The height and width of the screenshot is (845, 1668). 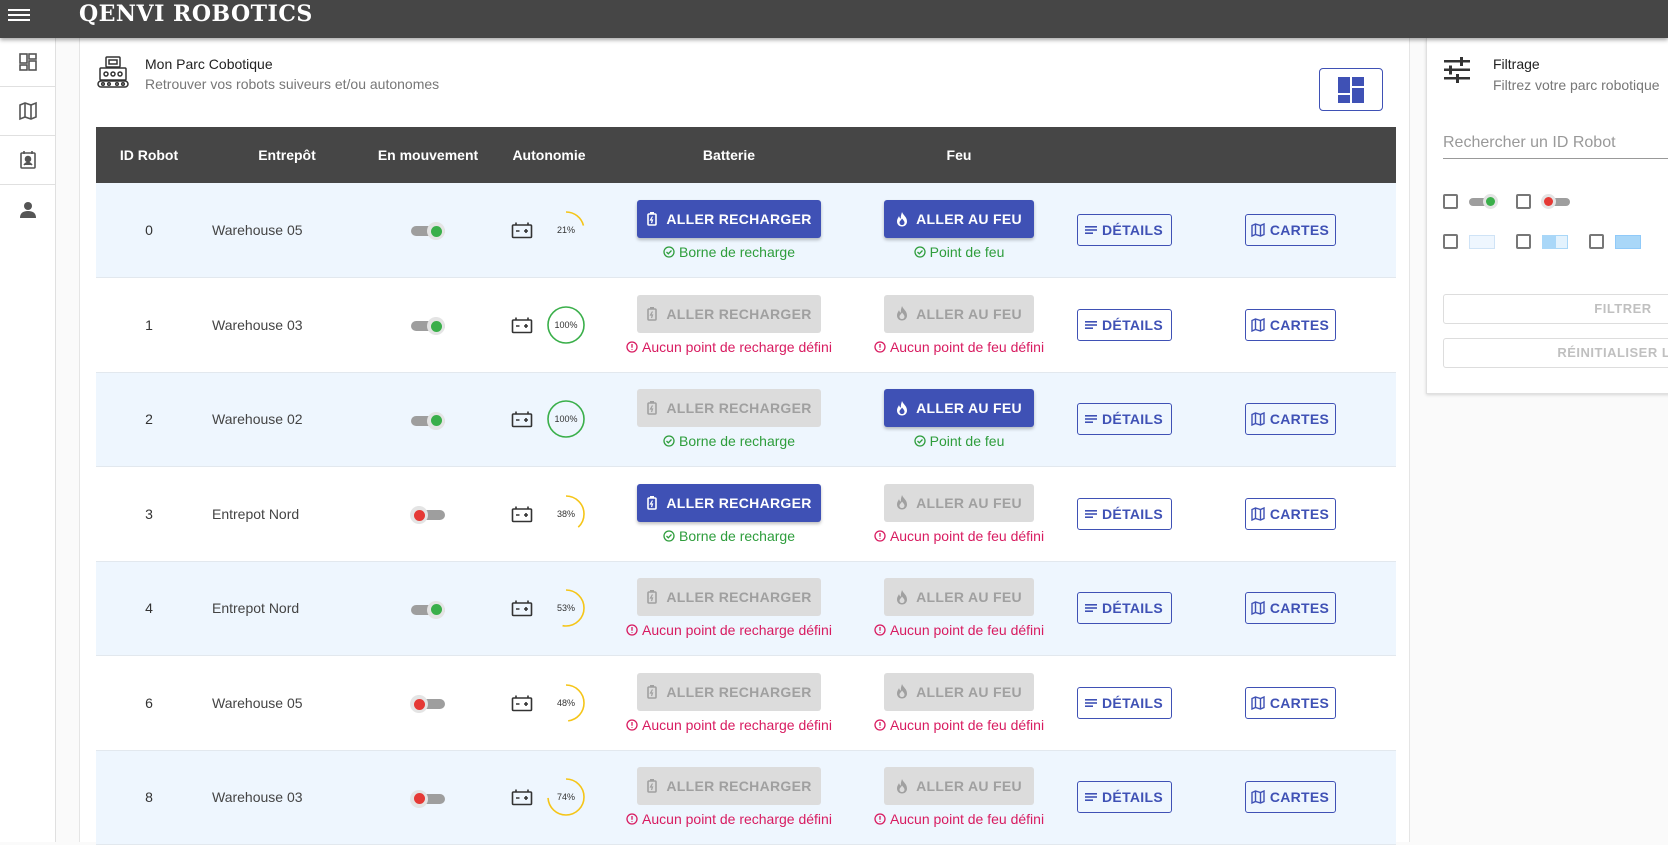 What do you see at coordinates (428, 155) in the screenshot?
I see `column-header-moving: En mouvement` at bounding box center [428, 155].